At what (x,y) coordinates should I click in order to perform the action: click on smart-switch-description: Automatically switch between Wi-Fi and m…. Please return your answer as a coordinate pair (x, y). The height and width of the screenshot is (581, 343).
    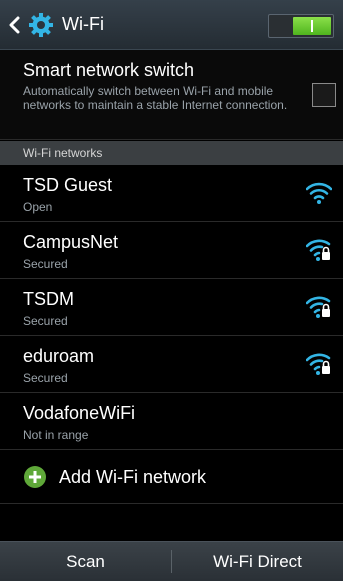
    Looking at the image, I should click on (155, 98).